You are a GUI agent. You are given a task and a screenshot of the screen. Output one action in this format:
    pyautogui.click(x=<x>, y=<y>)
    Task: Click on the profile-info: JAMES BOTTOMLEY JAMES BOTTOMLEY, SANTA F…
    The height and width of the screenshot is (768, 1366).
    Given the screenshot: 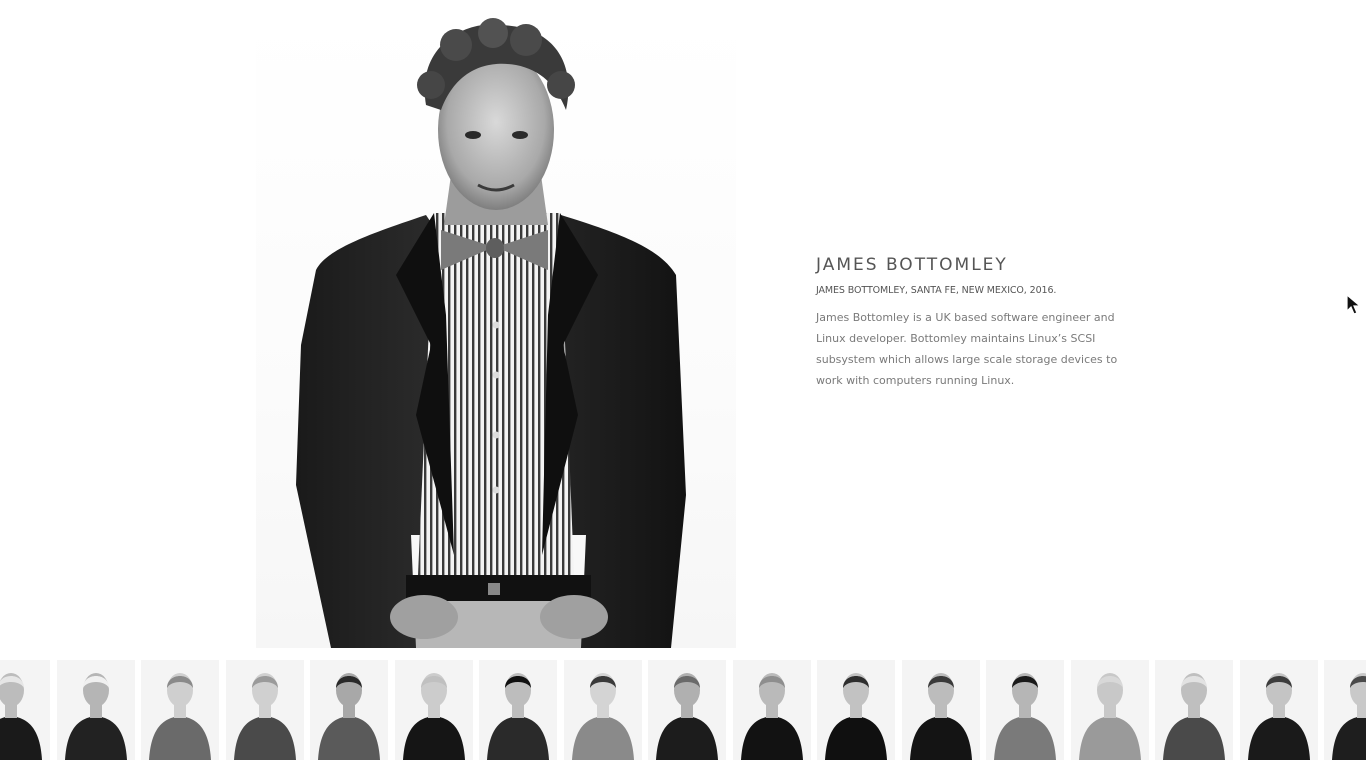 What is the action you would take?
    pyautogui.click(x=981, y=322)
    